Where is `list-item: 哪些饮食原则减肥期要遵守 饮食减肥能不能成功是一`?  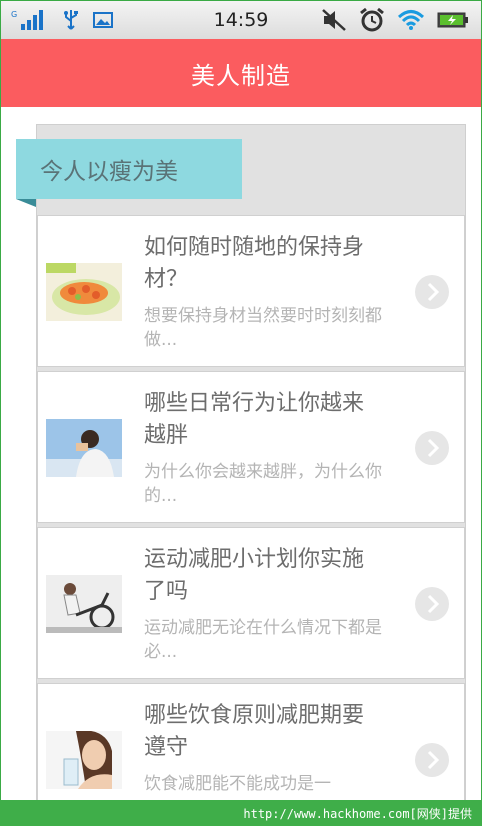
list-item: 哪些饮食原则减肥期要遵守 饮食减肥能不能成功是一 is located at coordinates (251, 741).